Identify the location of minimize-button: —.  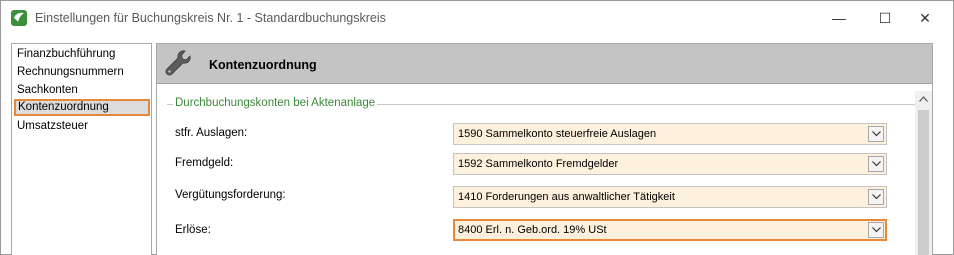
(839, 18).